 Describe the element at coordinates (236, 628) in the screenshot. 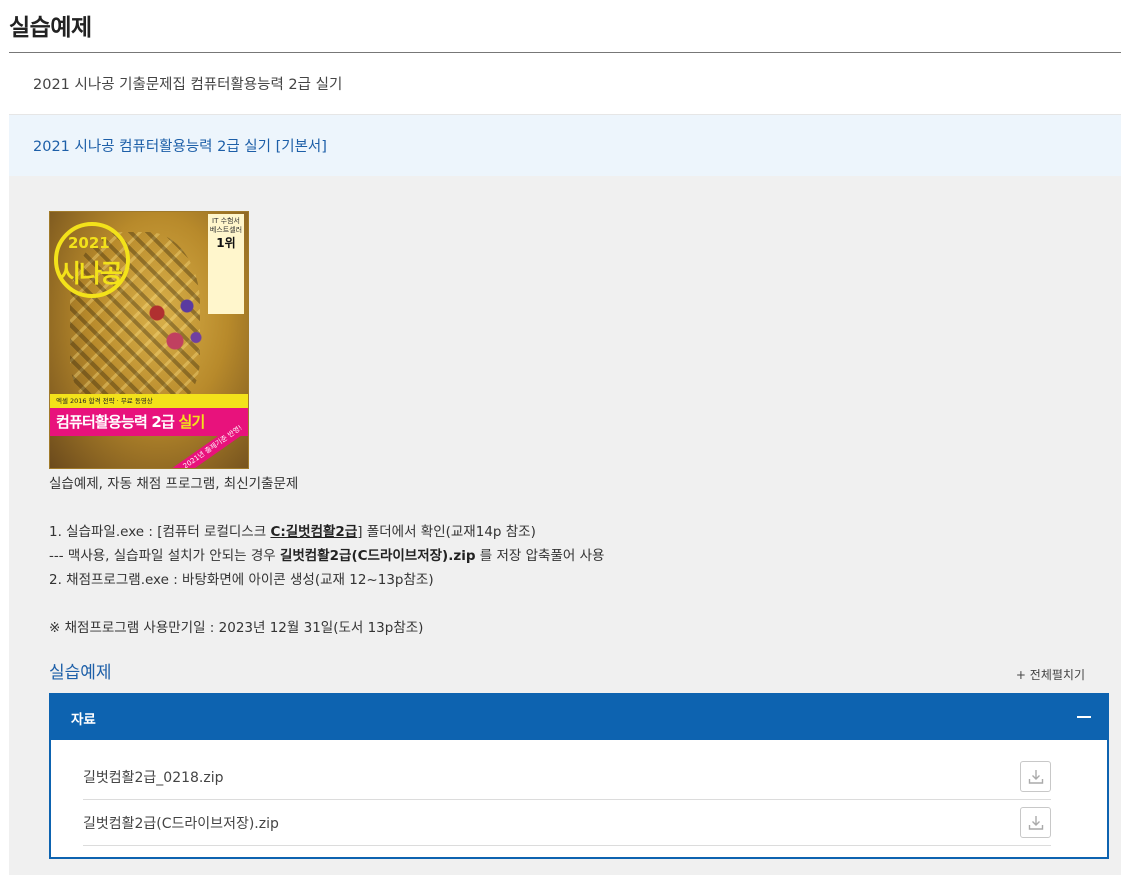

I see `description-notice: ※ 채점프로그램 사용만기일 : 2023년 12월 31일(도서 13p참조)` at that location.